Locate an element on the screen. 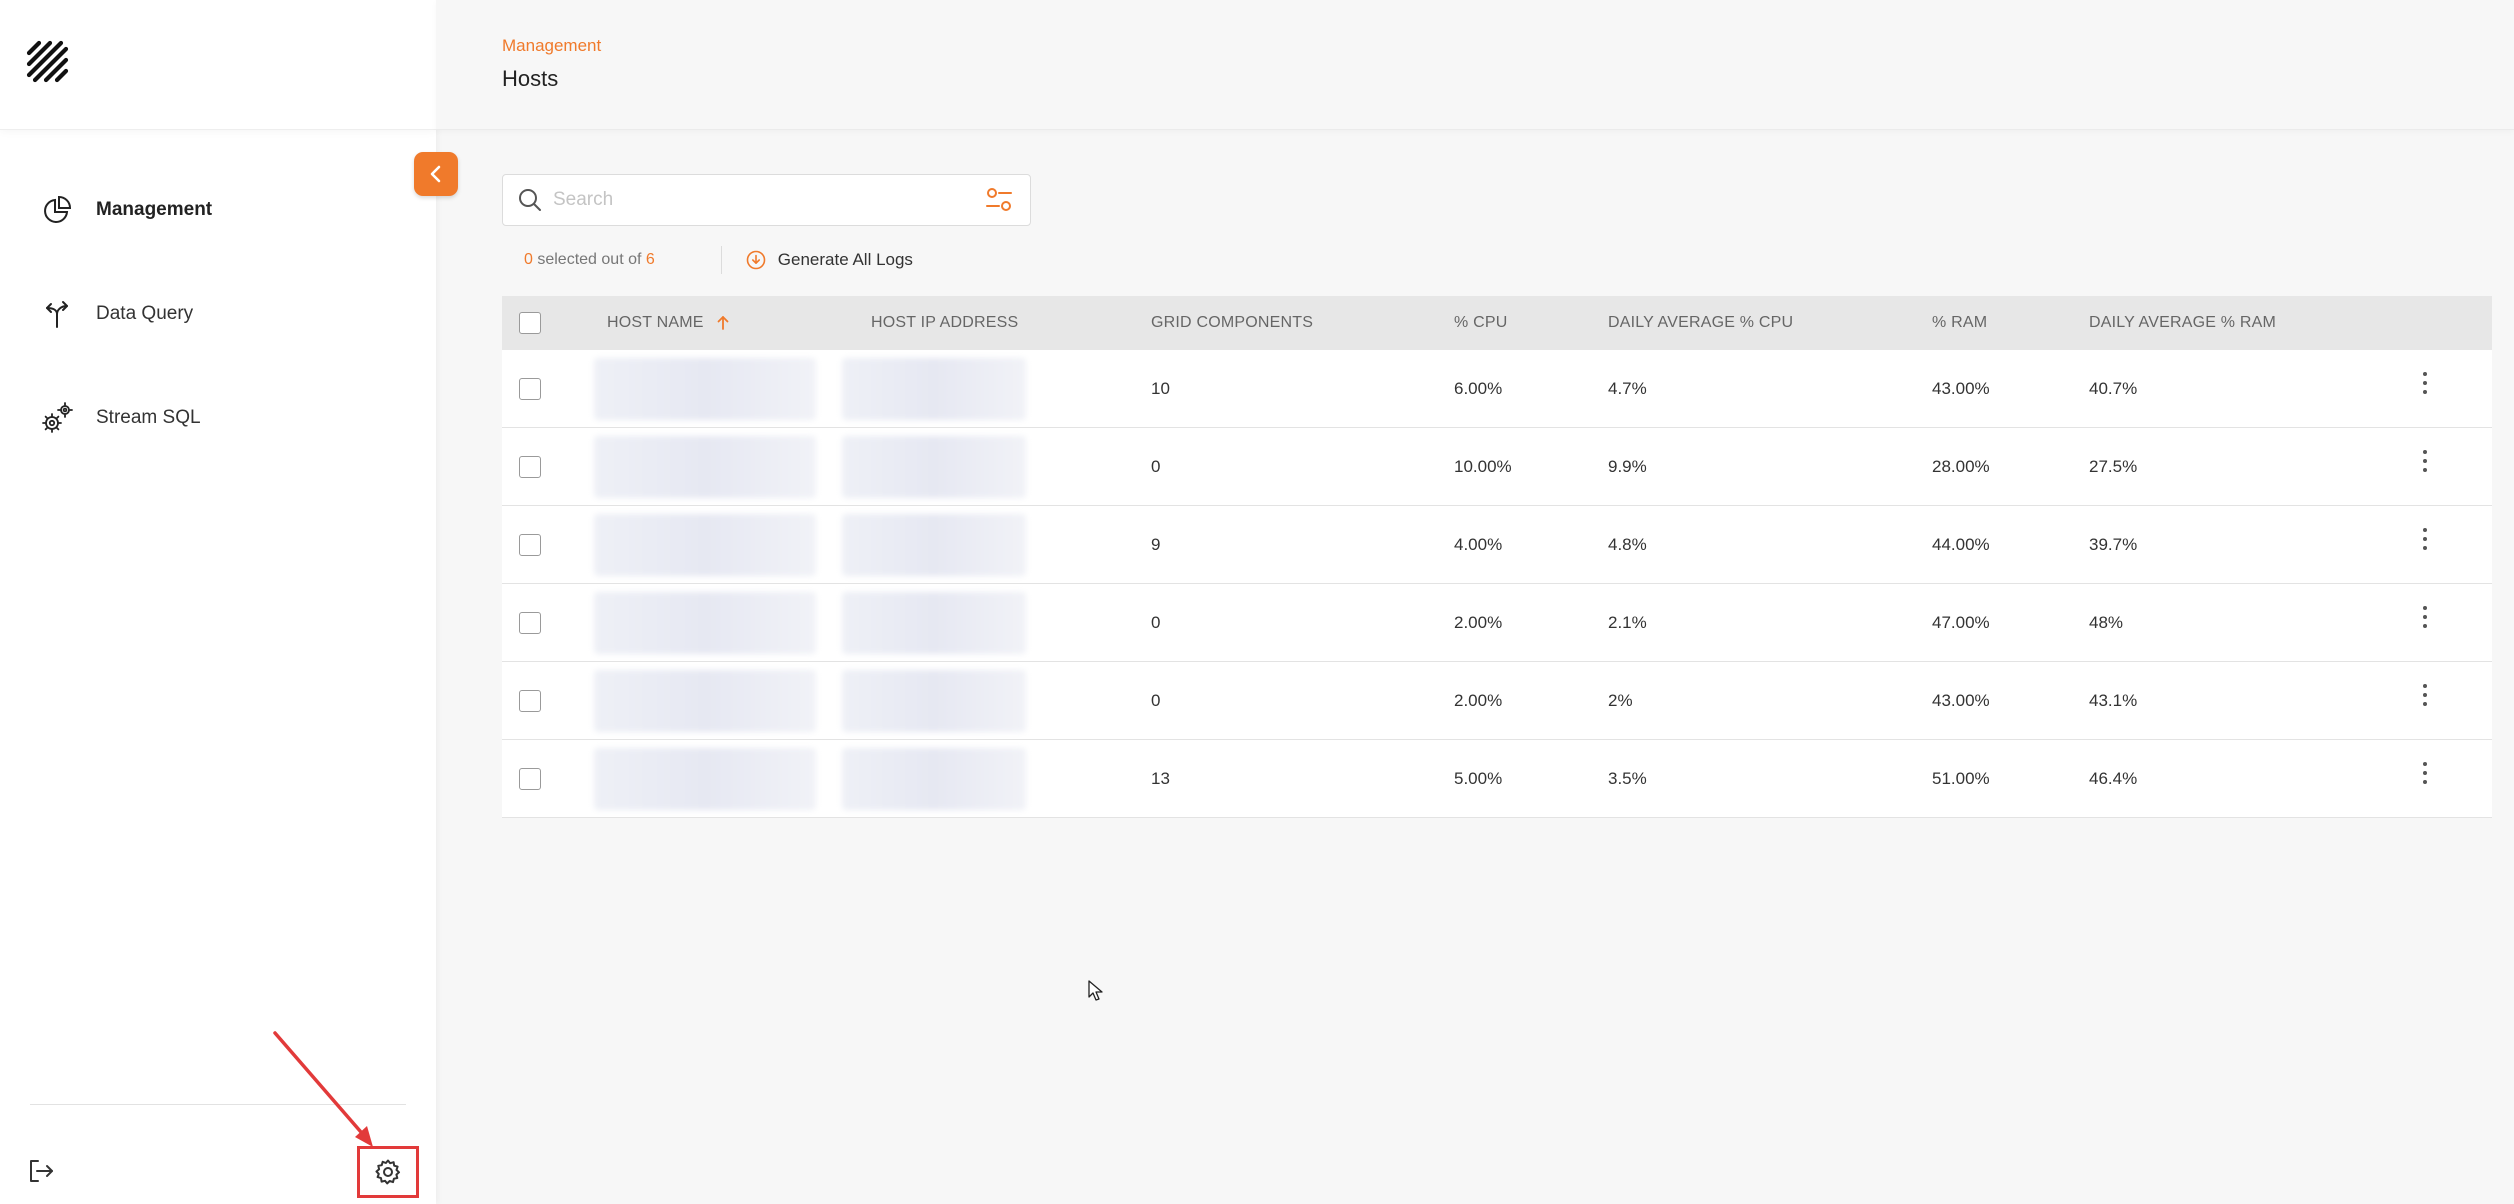 The width and height of the screenshot is (2514, 1204). collapse-sidebar-button is located at coordinates (436, 174).